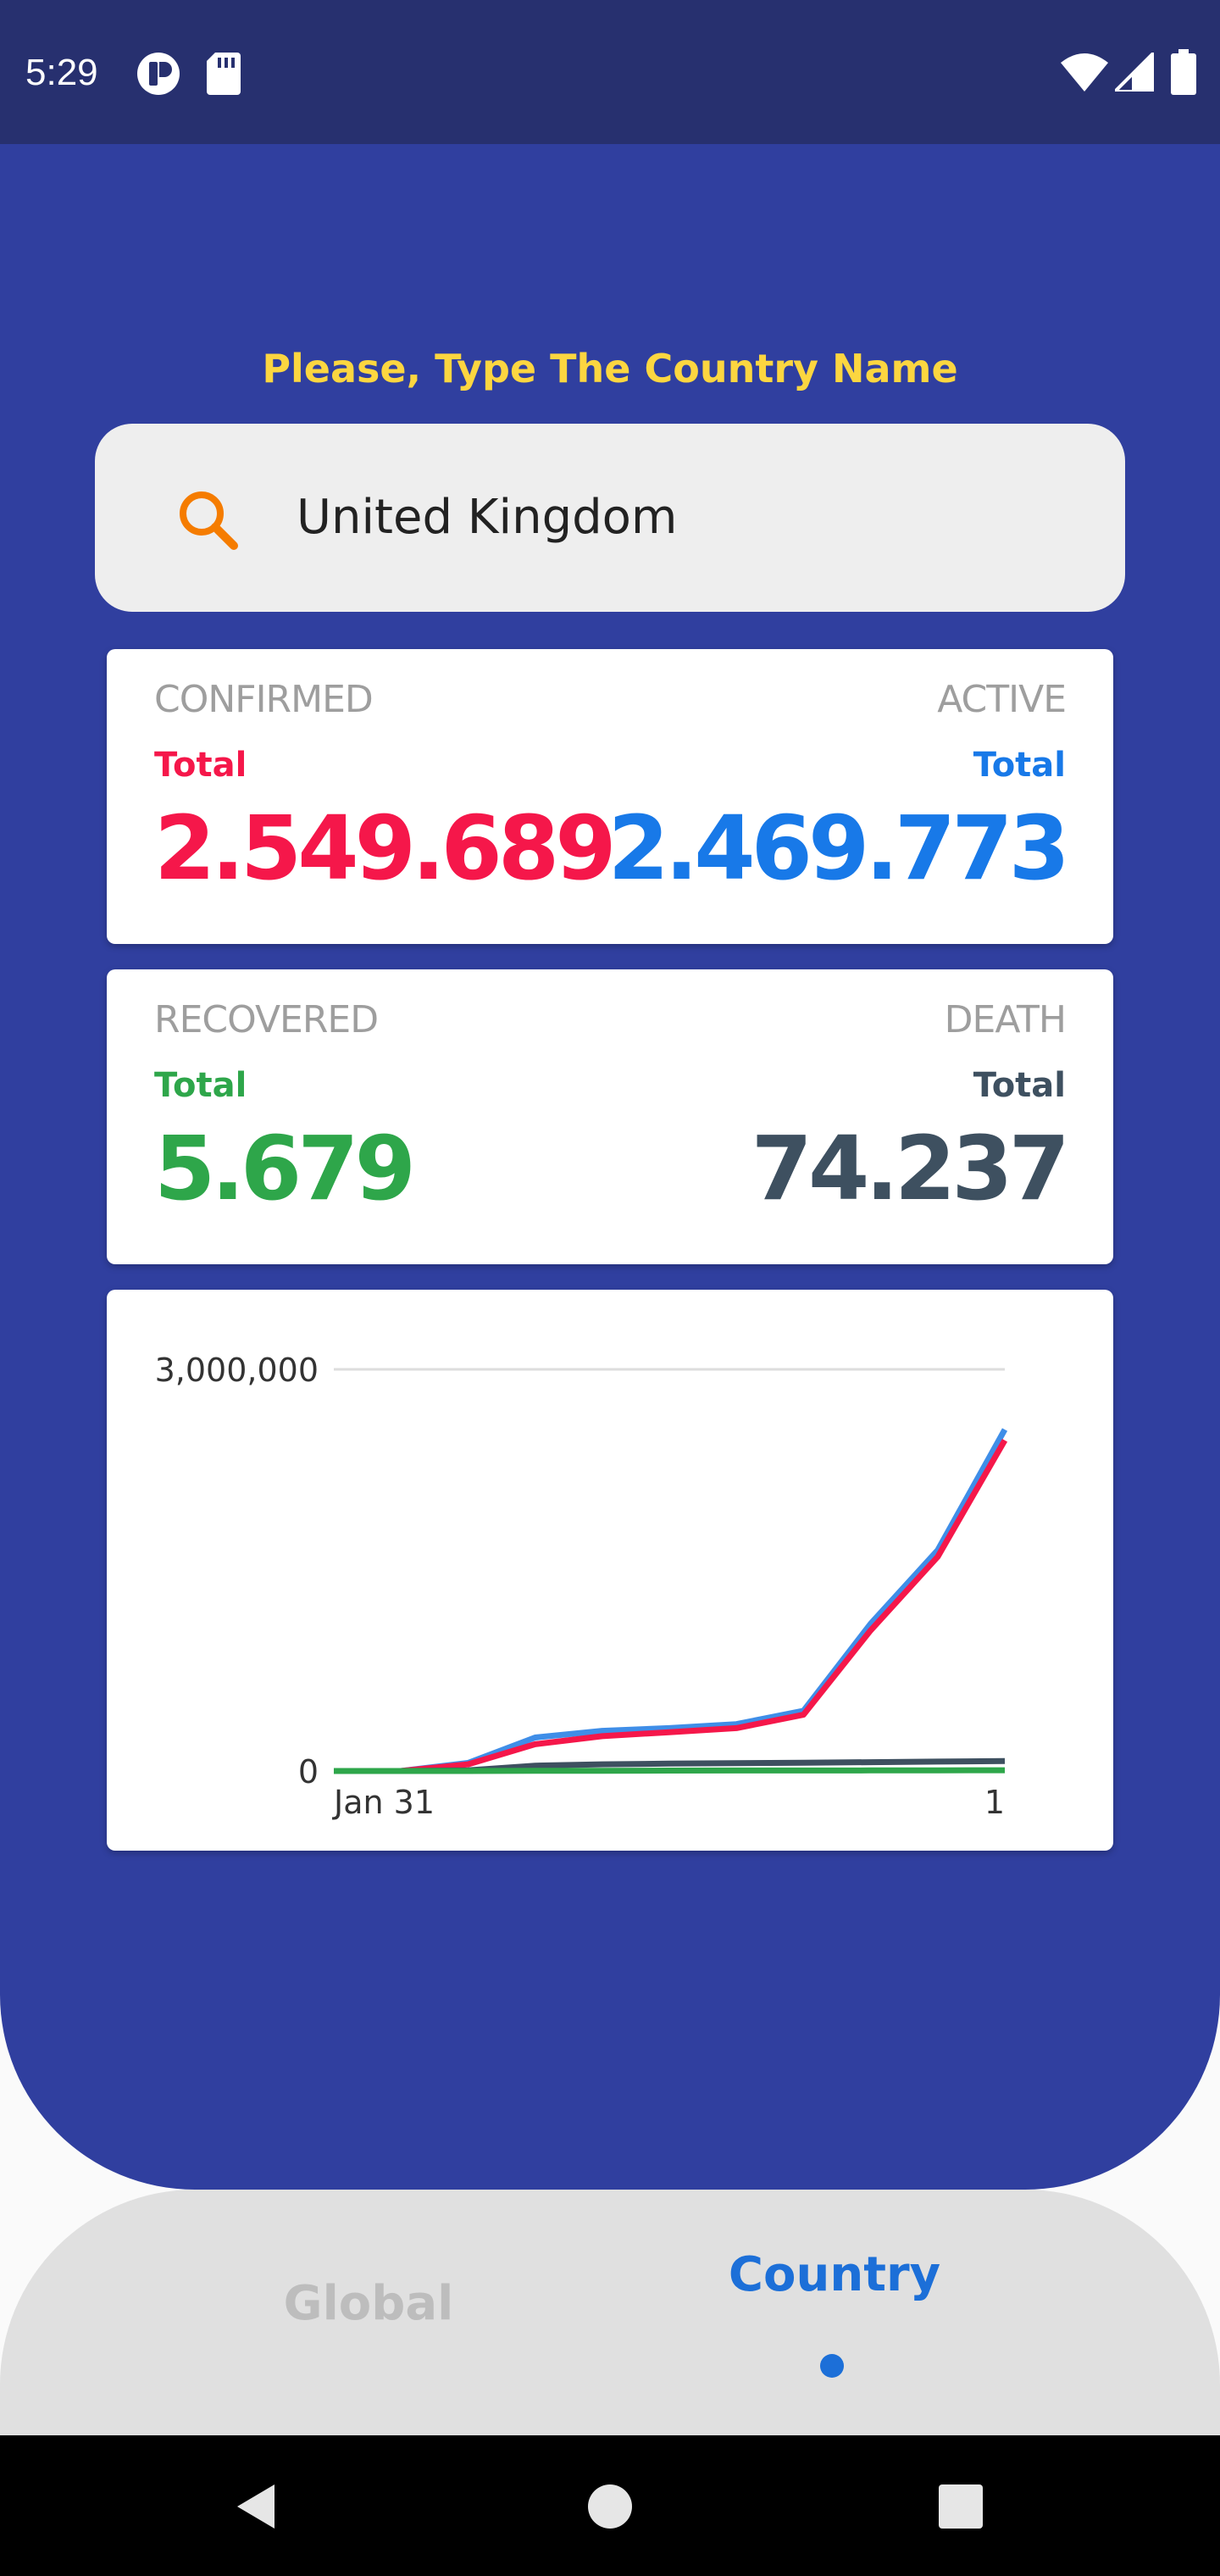 The width and height of the screenshot is (1220, 2576). What do you see at coordinates (224, 74) in the screenshot?
I see `sd-card-icon` at bounding box center [224, 74].